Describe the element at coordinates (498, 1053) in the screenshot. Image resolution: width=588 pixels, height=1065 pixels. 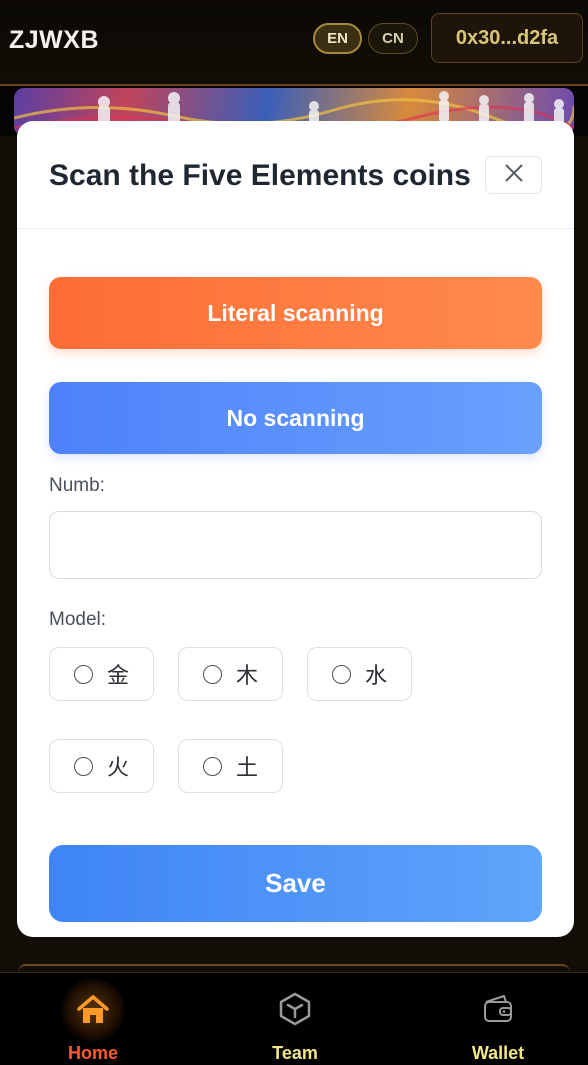
I see `nav-label: Wallet` at that location.